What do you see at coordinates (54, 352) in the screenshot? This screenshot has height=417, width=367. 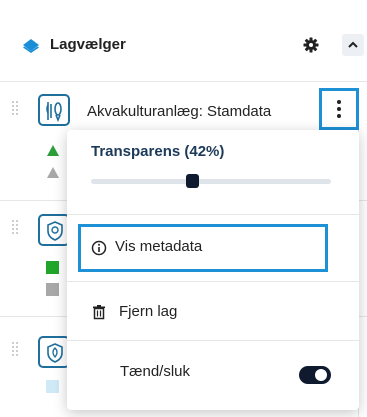 I see `leaf-shield-icon` at bounding box center [54, 352].